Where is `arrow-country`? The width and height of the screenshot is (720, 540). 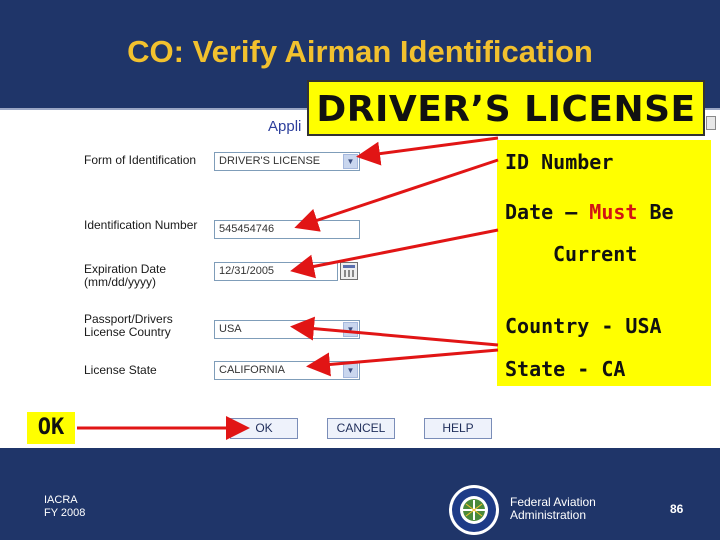 arrow-country is located at coordinates (394, 331).